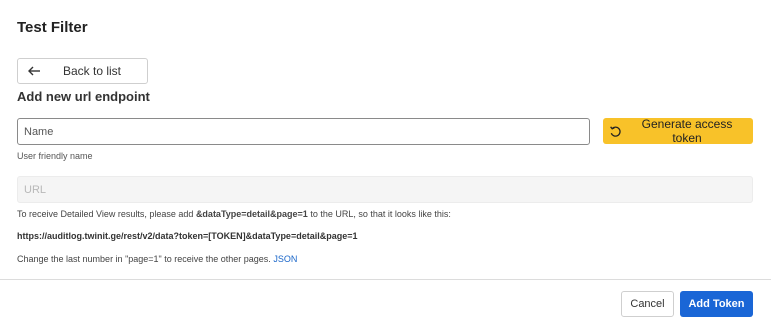  What do you see at coordinates (34, 71) in the screenshot?
I see `arrow-left-icon` at bounding box center [34, 71].